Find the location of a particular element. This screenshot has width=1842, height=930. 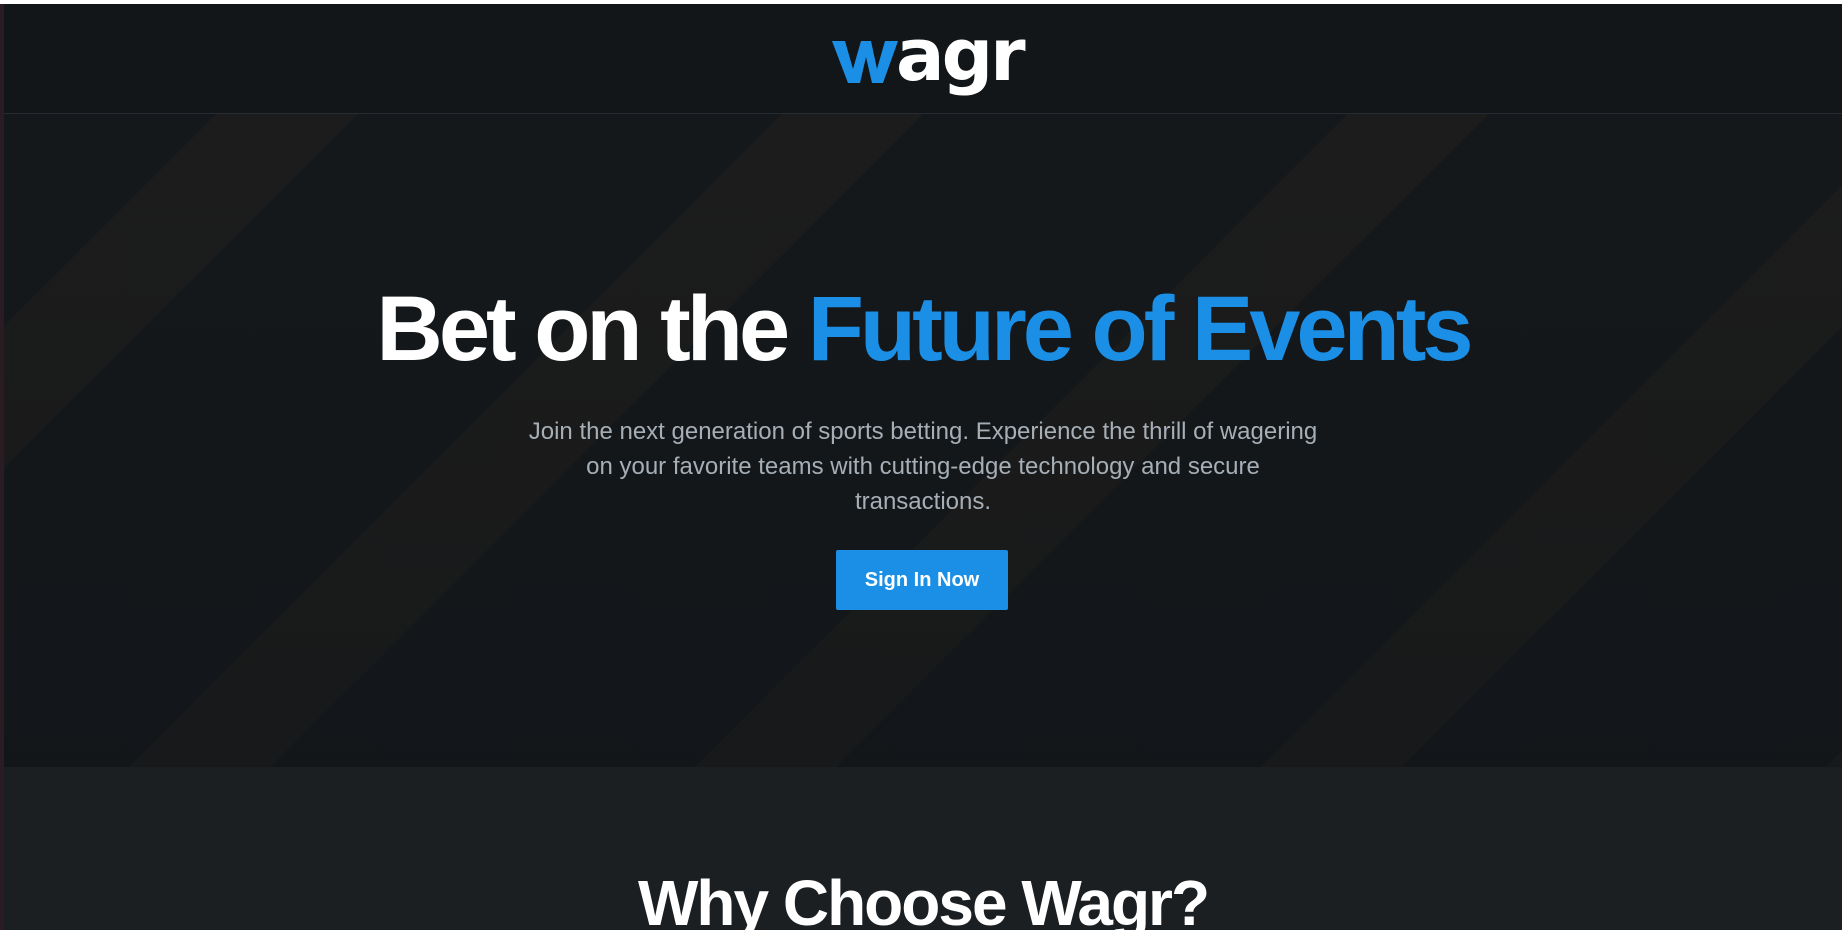

why-choose-title: Why Choose Wagr? is located at coordinates (923, 898).